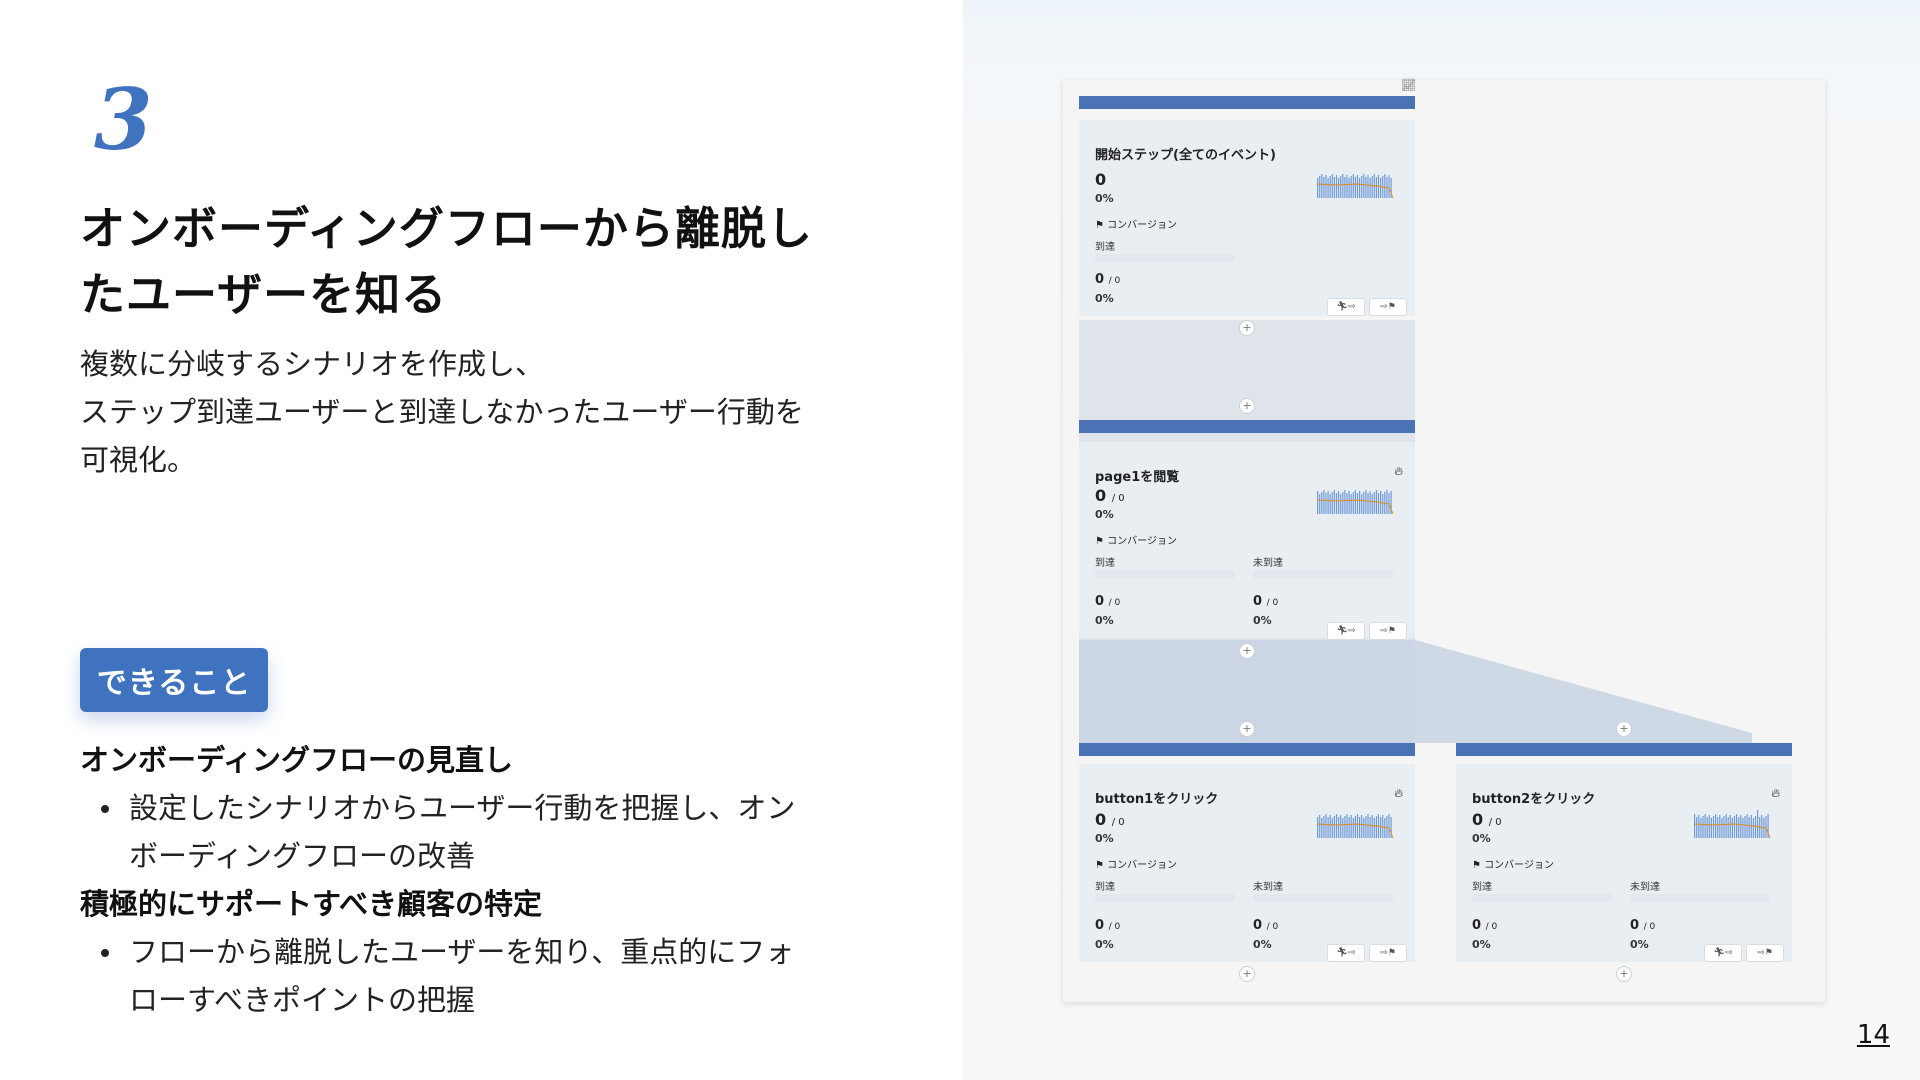 Image resolution: width=1920 pixels, height=1080 pixels. Describe the element at coordinates (1408, 85) in the screenshot. I see `line-chart-icon: 📈︎` at that location.